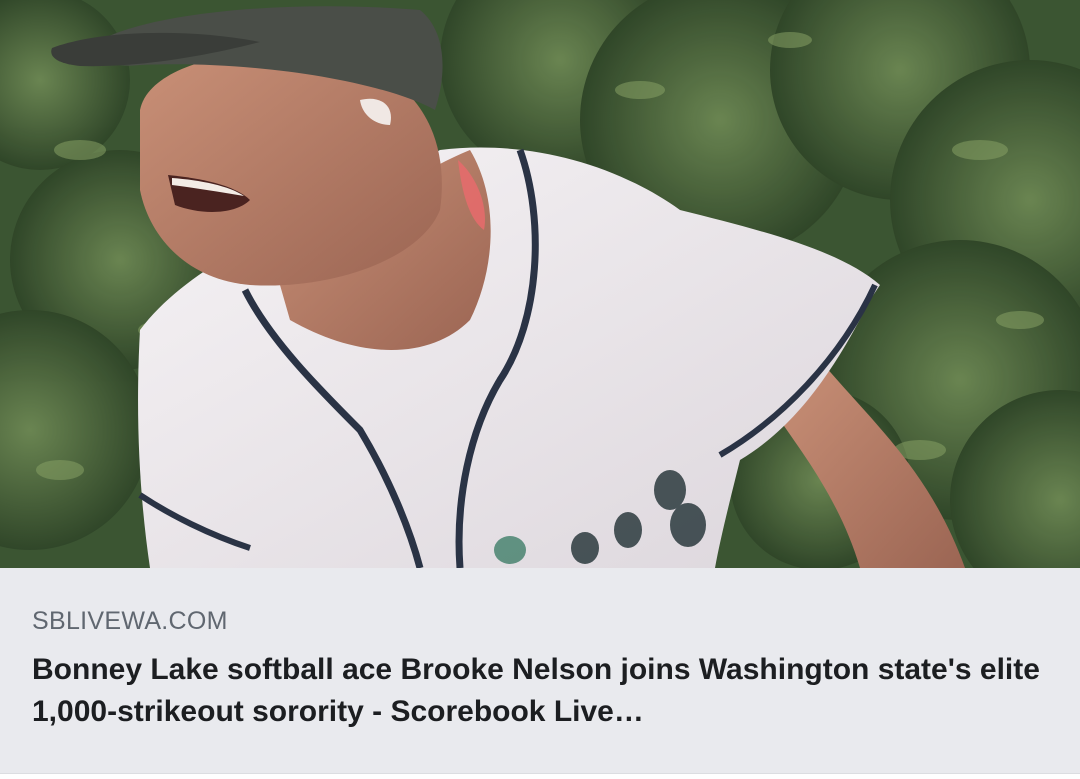 Image resolution: width=1080 pixels, height=779 pixels. What do you see at coordinates (540, 776) in the screenshot?
I see `card-divider` at bounding box center [540, 776].